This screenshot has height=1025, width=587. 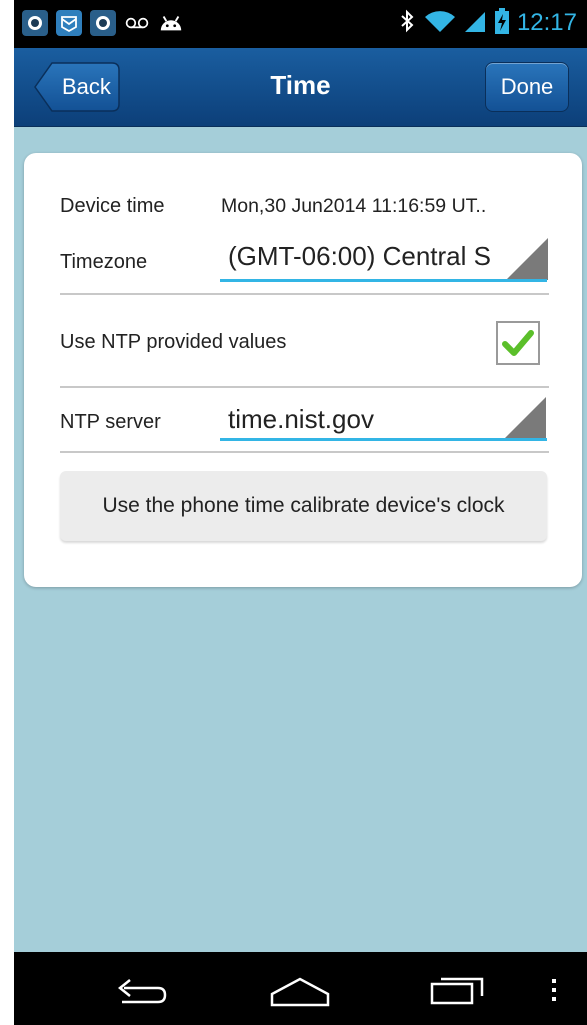 I want to click on ntp-server-value: time.nist.gov, so click(x=301, y=419).